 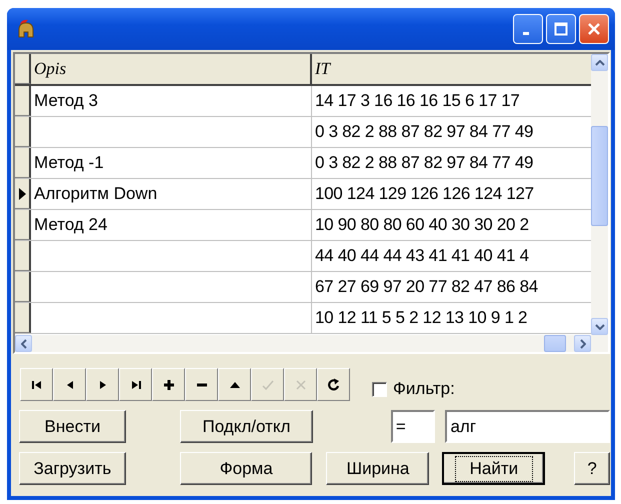 I want to click on width-button: Ширина, so click(x=378, y=468).